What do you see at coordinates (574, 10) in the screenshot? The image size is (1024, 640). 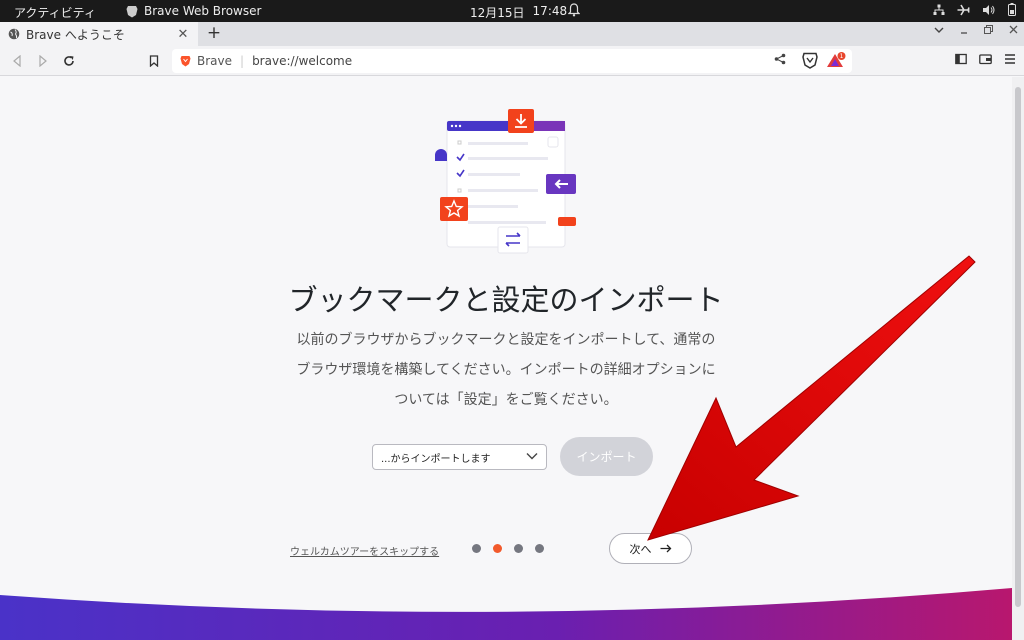 I see `notification-bell-icon` at bounding box center [574, 10].